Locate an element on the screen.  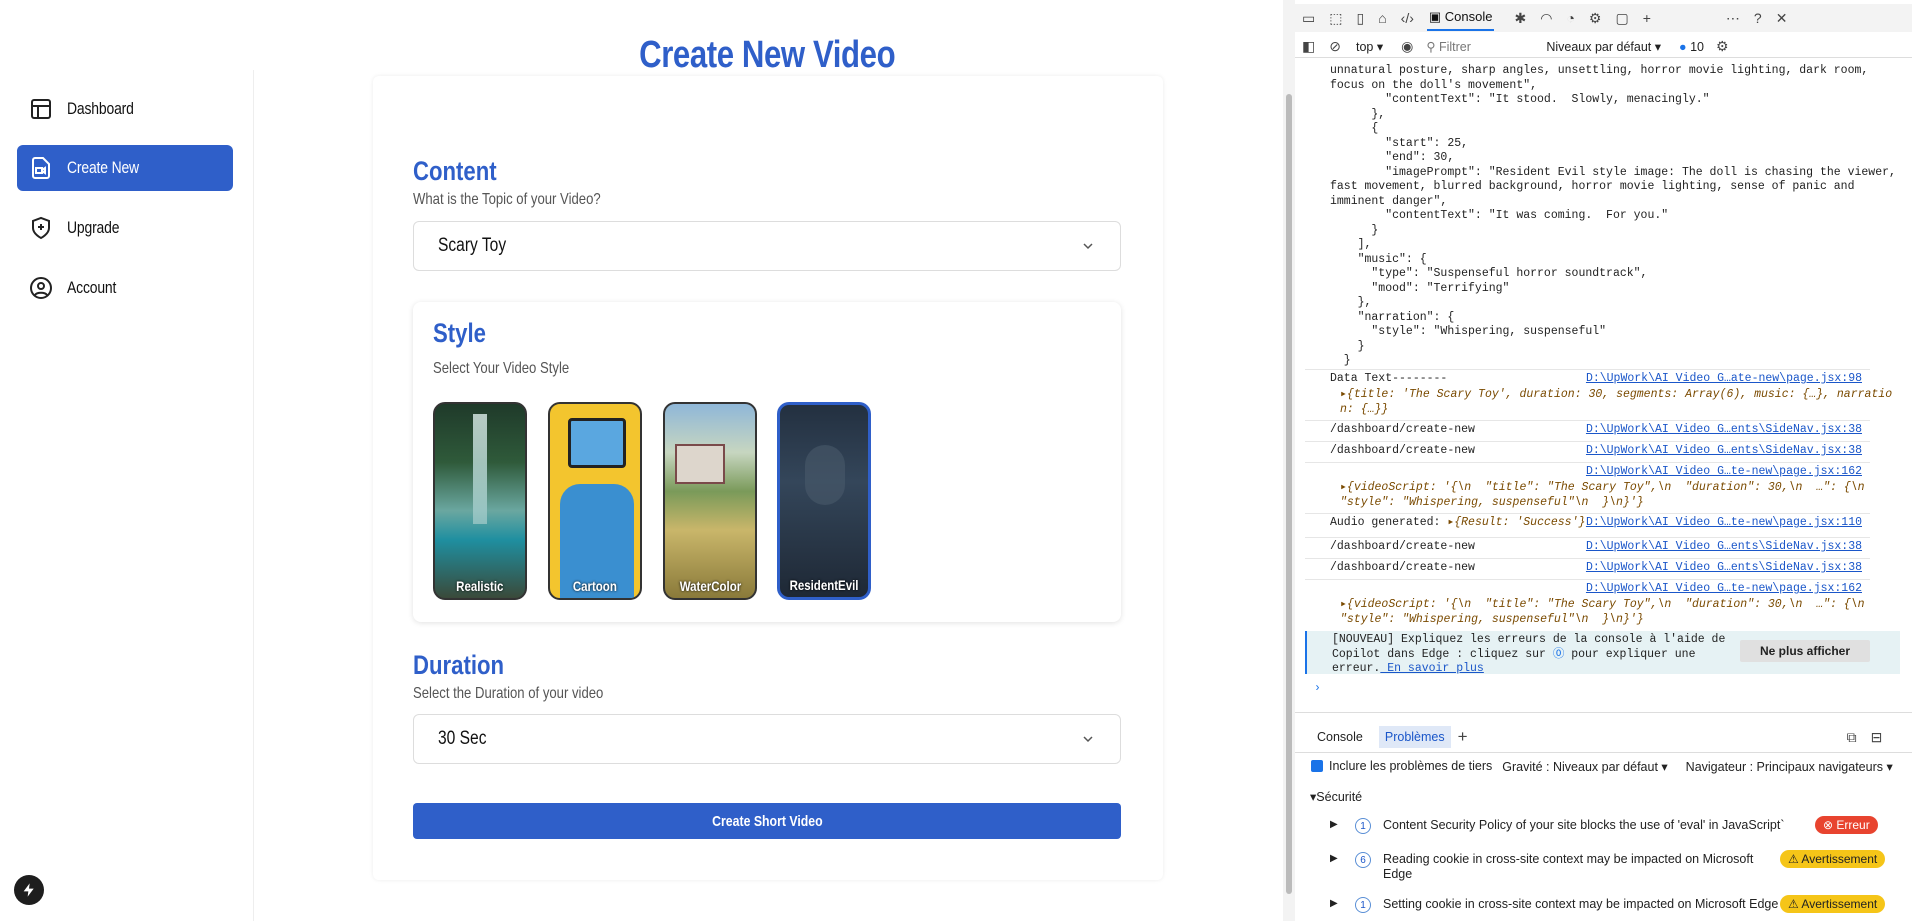
dock-icon: ⧉ is located at coordinates (1852, 737).